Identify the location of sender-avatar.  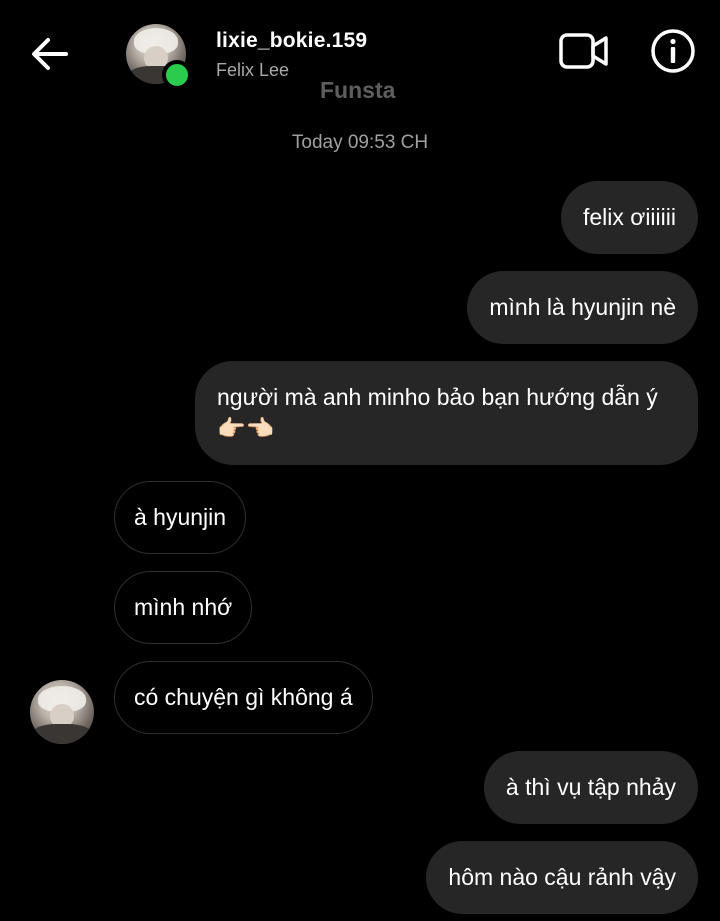
(62, 712).